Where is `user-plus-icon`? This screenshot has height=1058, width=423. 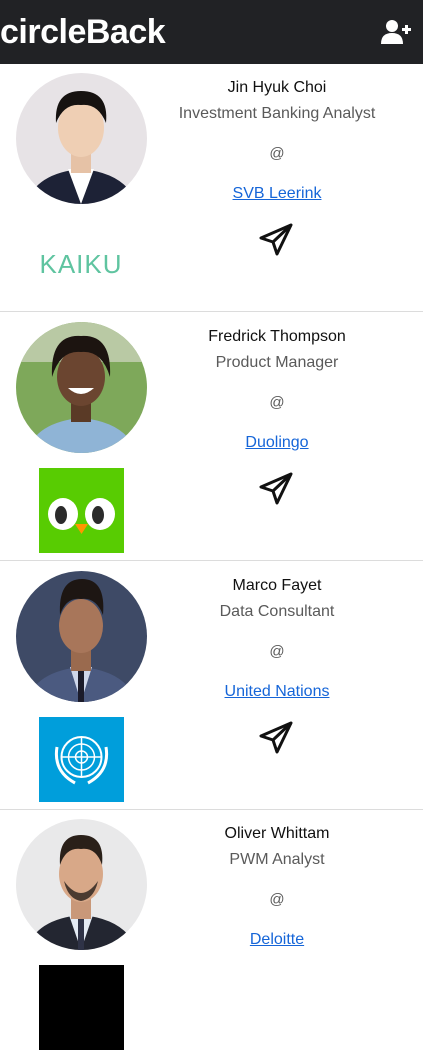 user-plus-icon is located at coordinates (396, 32).